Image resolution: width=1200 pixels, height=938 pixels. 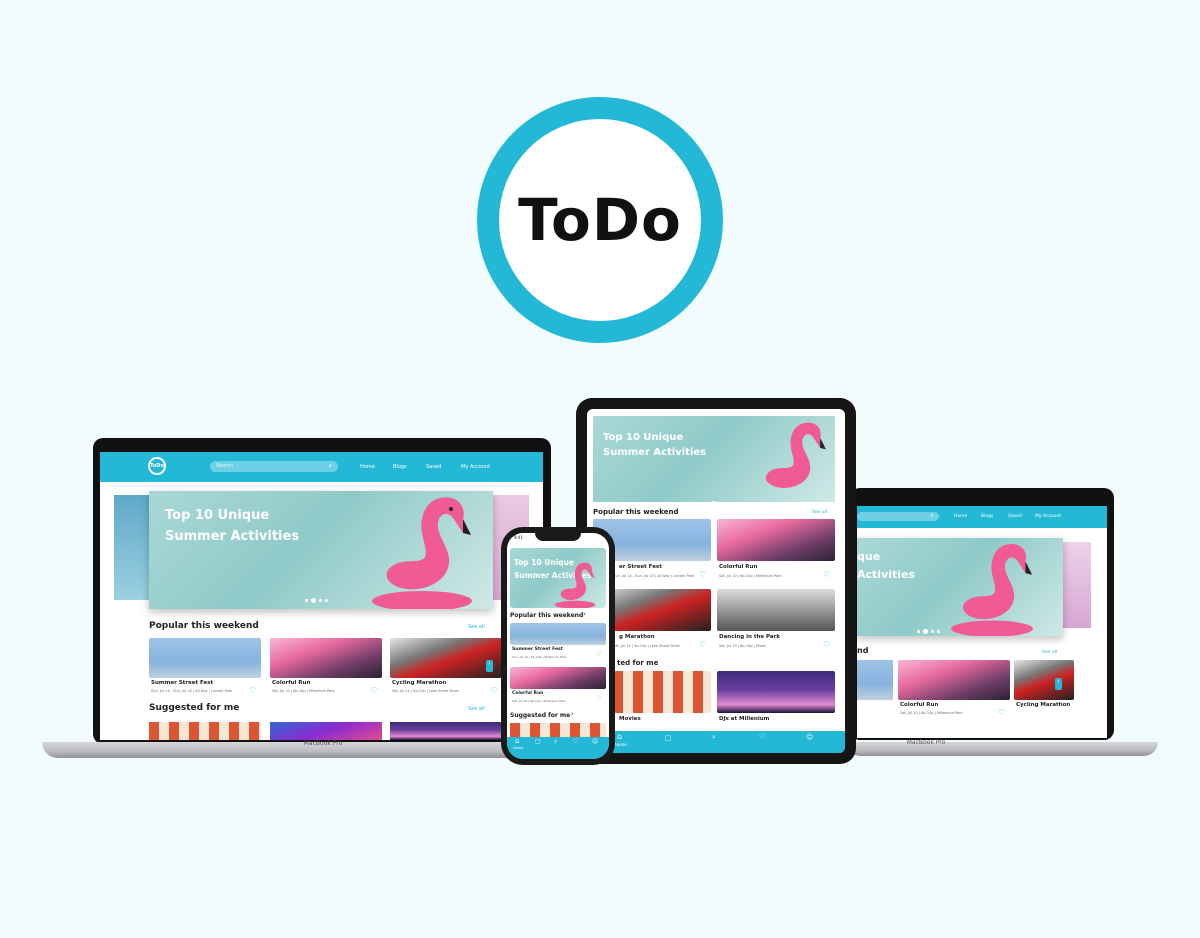 I want to click on popular-heading: Popular this weekend, so click(x=547, y=615).